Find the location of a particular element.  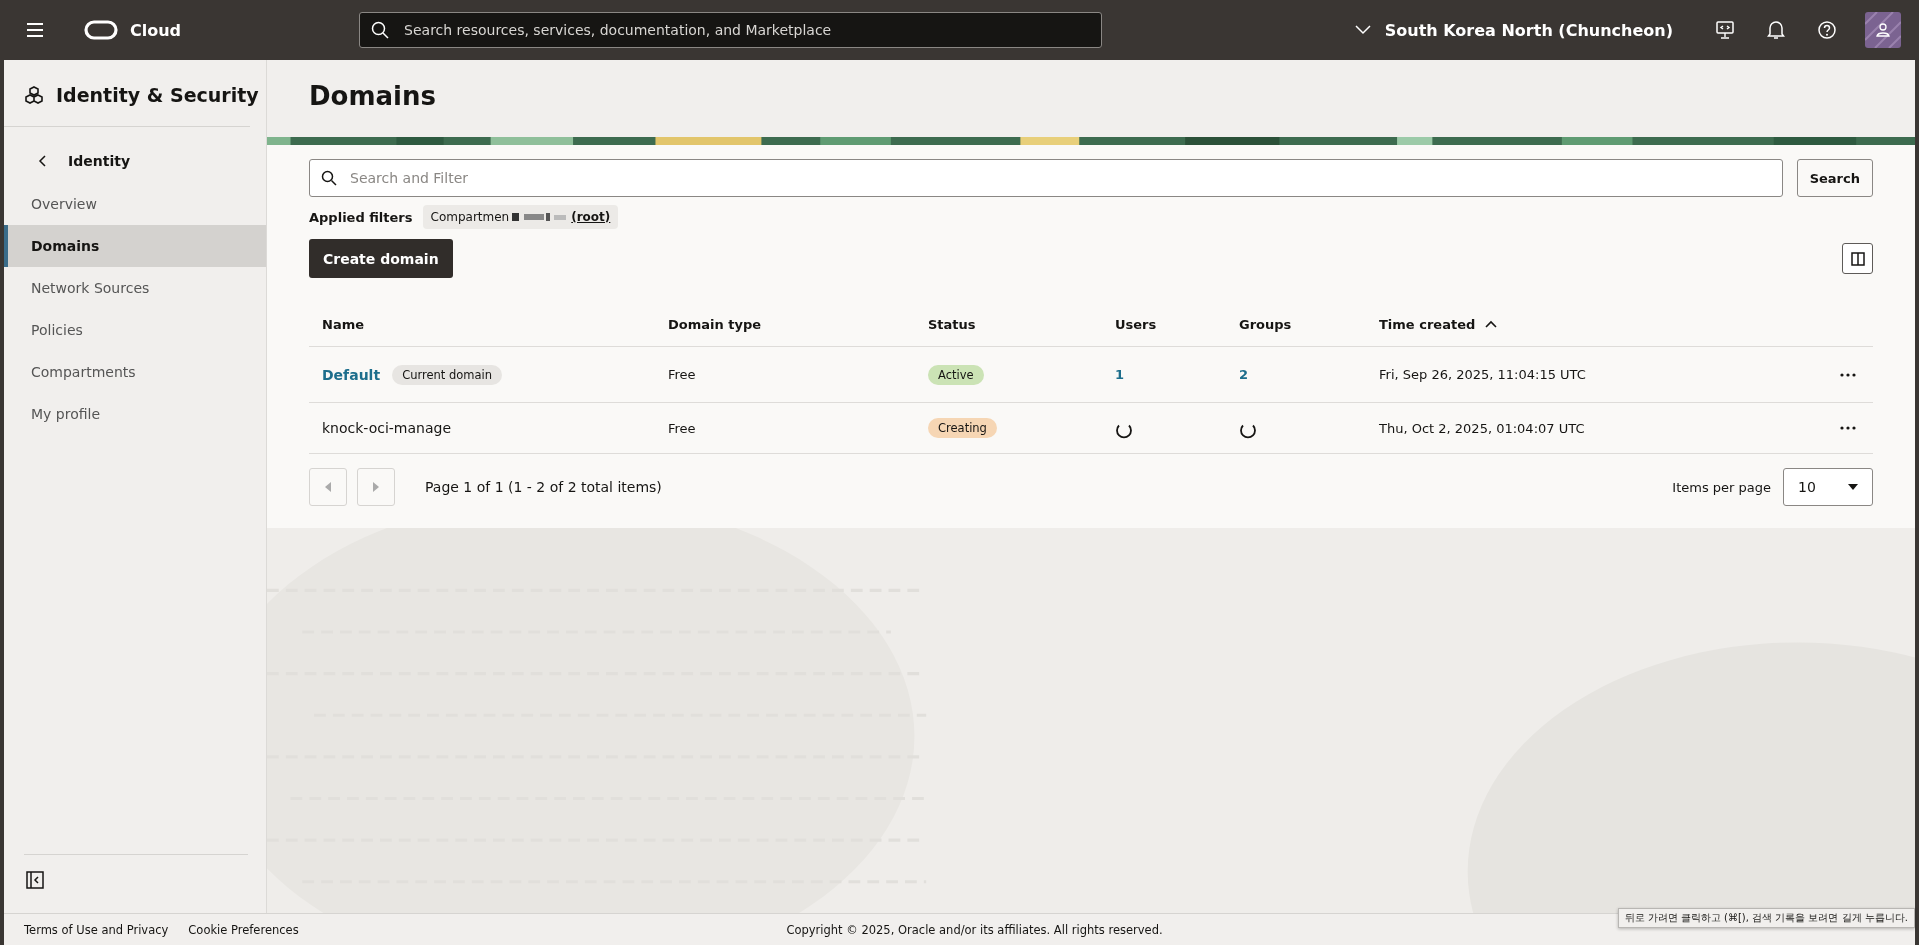

triangle-left-icon is located at coordinates (328, 487).